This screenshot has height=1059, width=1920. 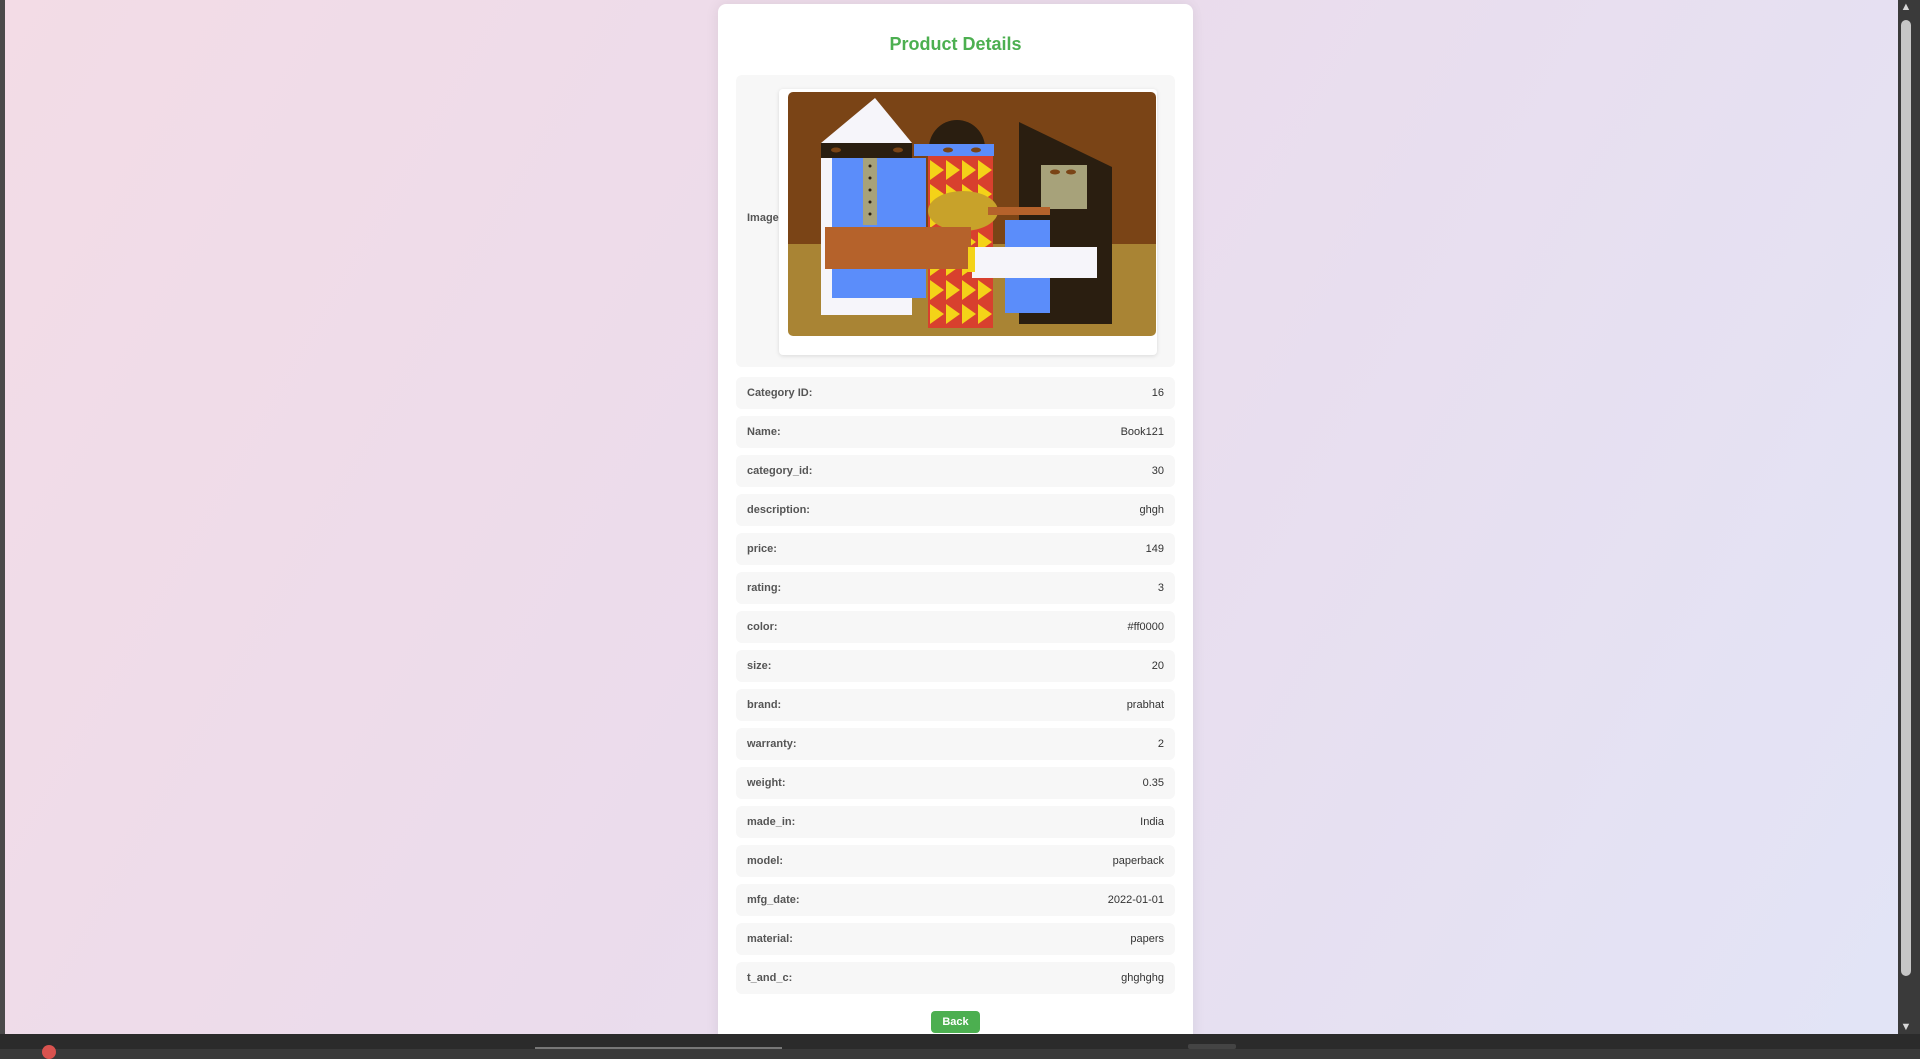 What do you see at coordinates (1906, 1027) in the screenshot?
I see `triangle-down-icon: ▼` at bounding box center [1906, 1027].